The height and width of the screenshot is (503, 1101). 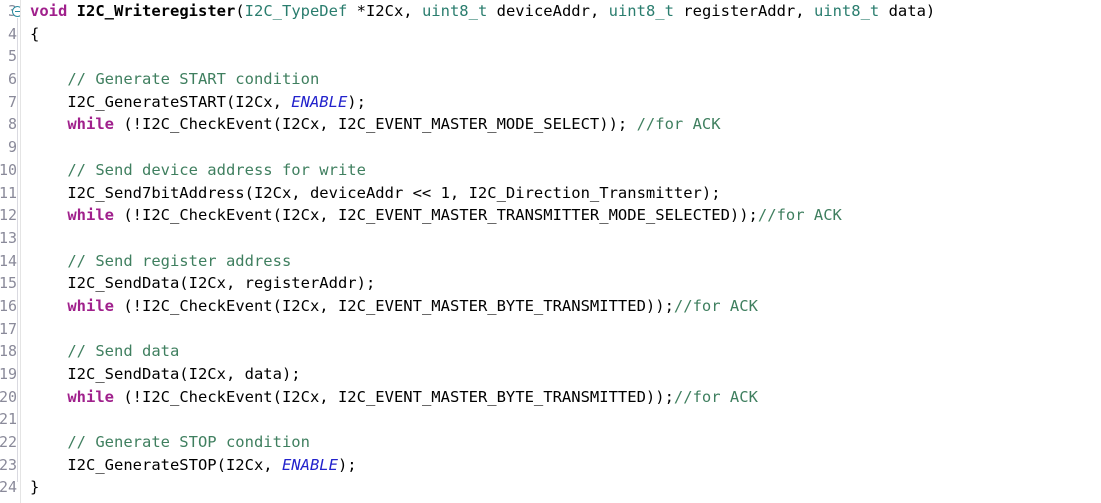 I want to click on code-token-plain: {, so click(x=35, y=33).